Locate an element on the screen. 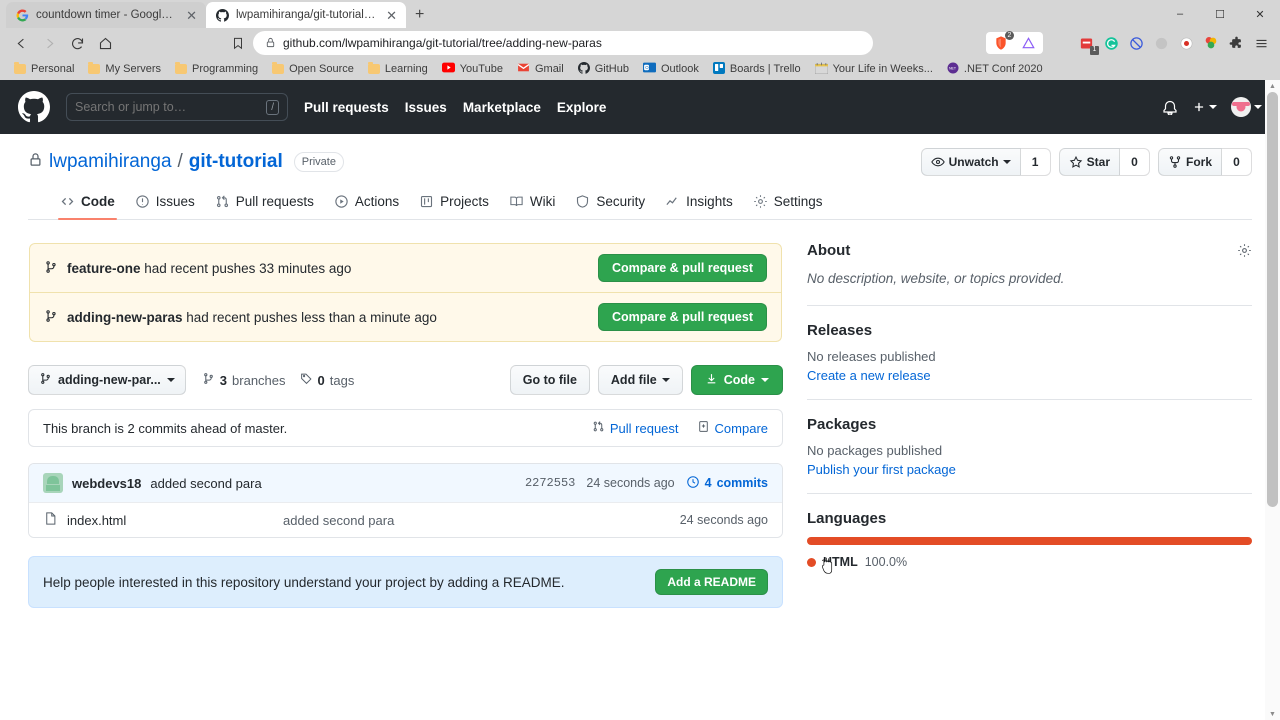 The width and height of the screenshot is (1280, 720). shield-badge-count: 2 is located at coordinates (1009, 35).